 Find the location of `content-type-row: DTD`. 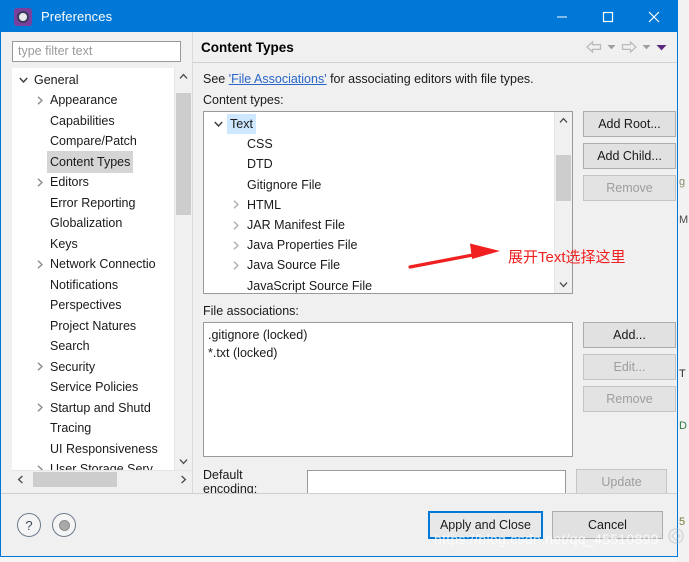

content-type-row: DTD is located at coordinates (379, 164).